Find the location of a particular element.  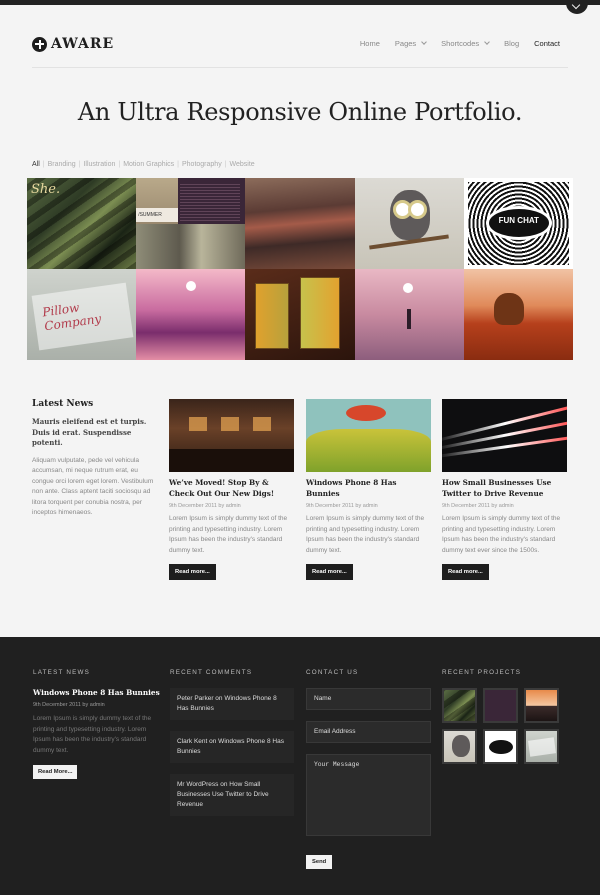

footer-recent-projects: RECENT PROJECTS is located at coordinates (500, 716).